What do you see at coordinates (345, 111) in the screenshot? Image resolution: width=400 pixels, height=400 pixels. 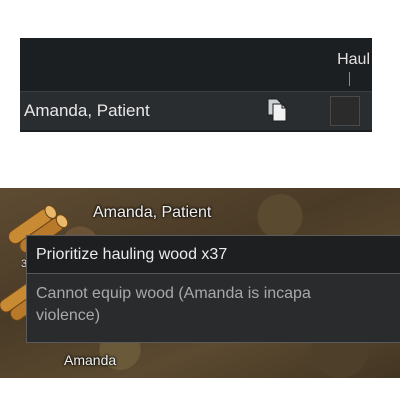 I see `haul-priority-checkbox` at bounding box center [345, 111].